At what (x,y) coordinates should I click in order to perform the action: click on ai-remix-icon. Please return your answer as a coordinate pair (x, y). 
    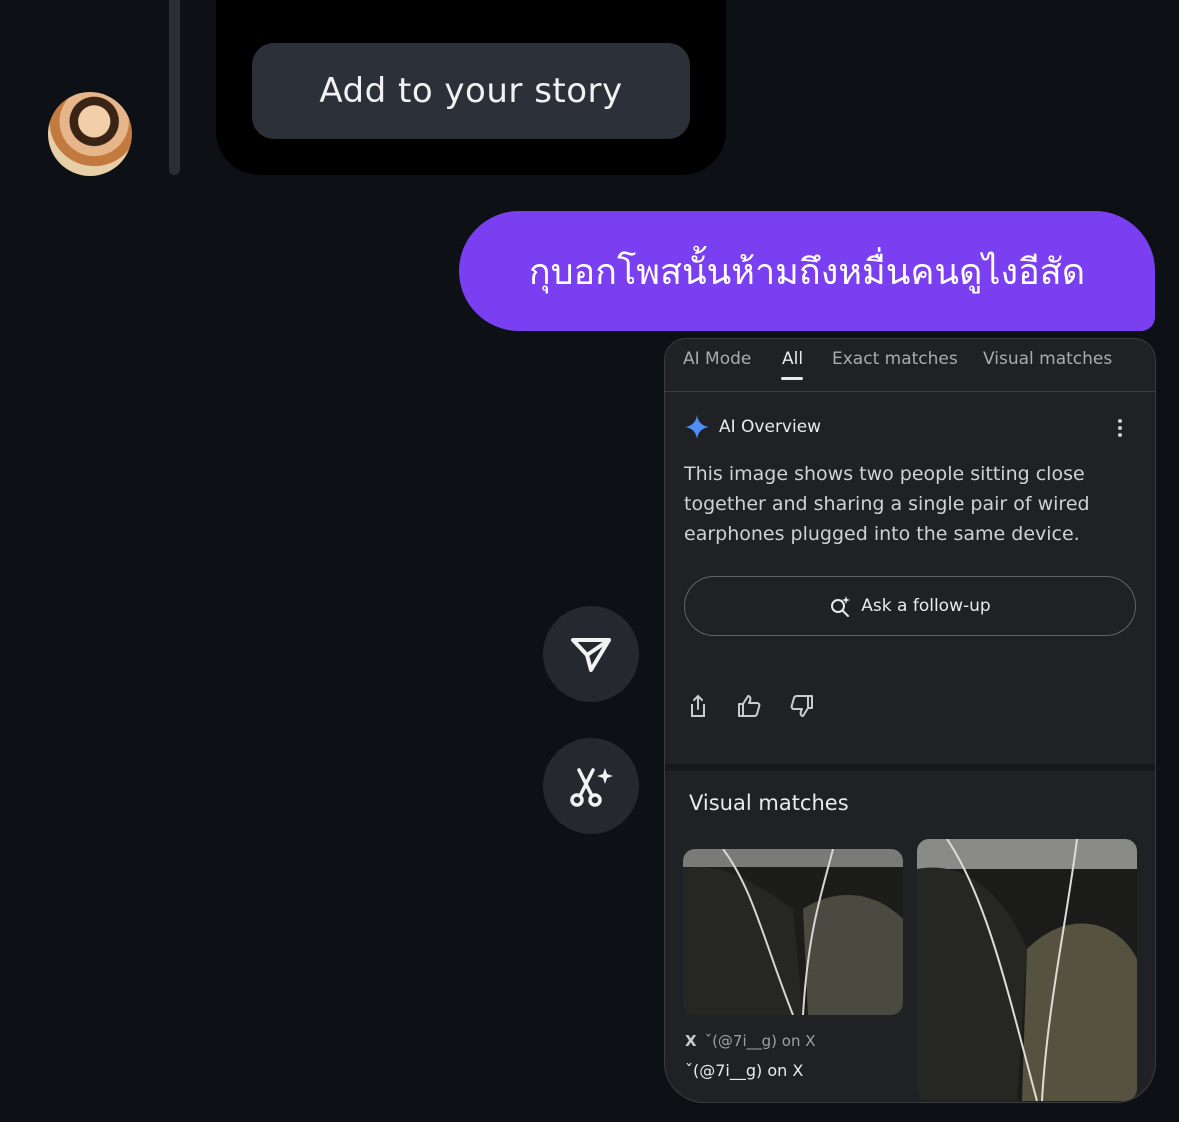
    Looking at the image, I should click on (591, 787).